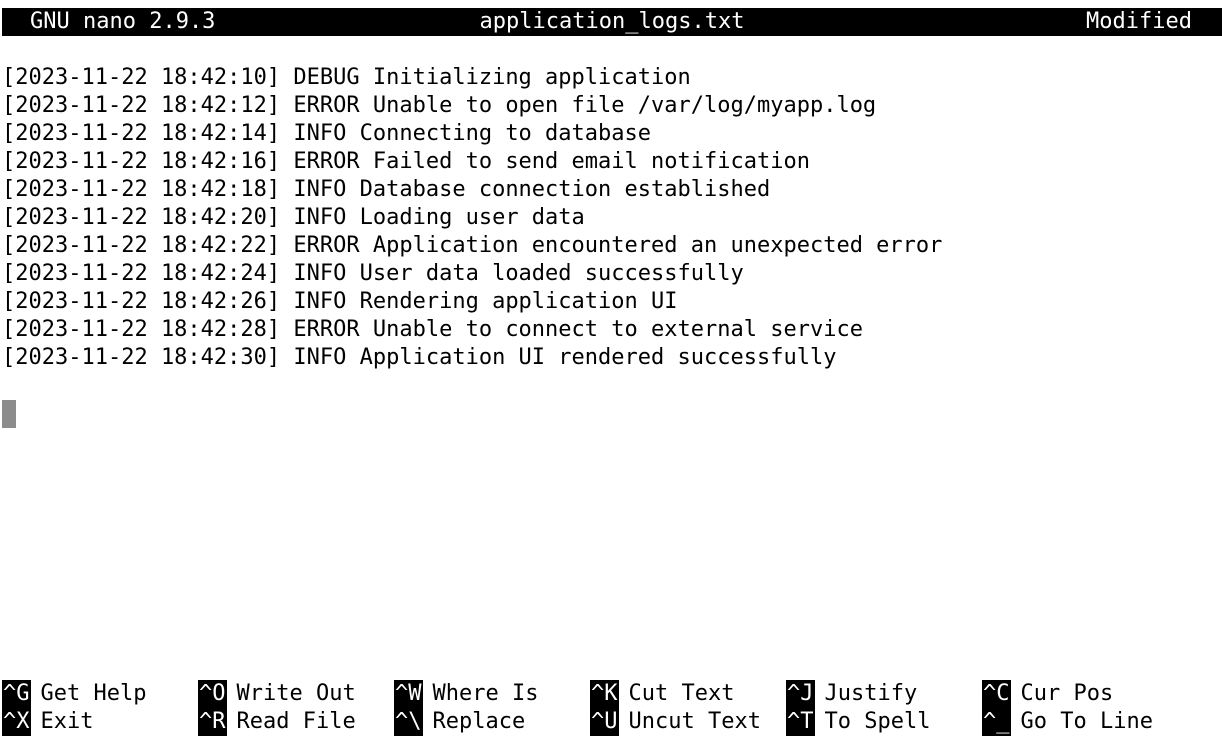 Image resolution: width=1222 pixels, height=740 pixels. What do you see at coordinates (16, 694) in the screenshot?
I see `shortcut-key: ^G` at bounding box center [16, 694].